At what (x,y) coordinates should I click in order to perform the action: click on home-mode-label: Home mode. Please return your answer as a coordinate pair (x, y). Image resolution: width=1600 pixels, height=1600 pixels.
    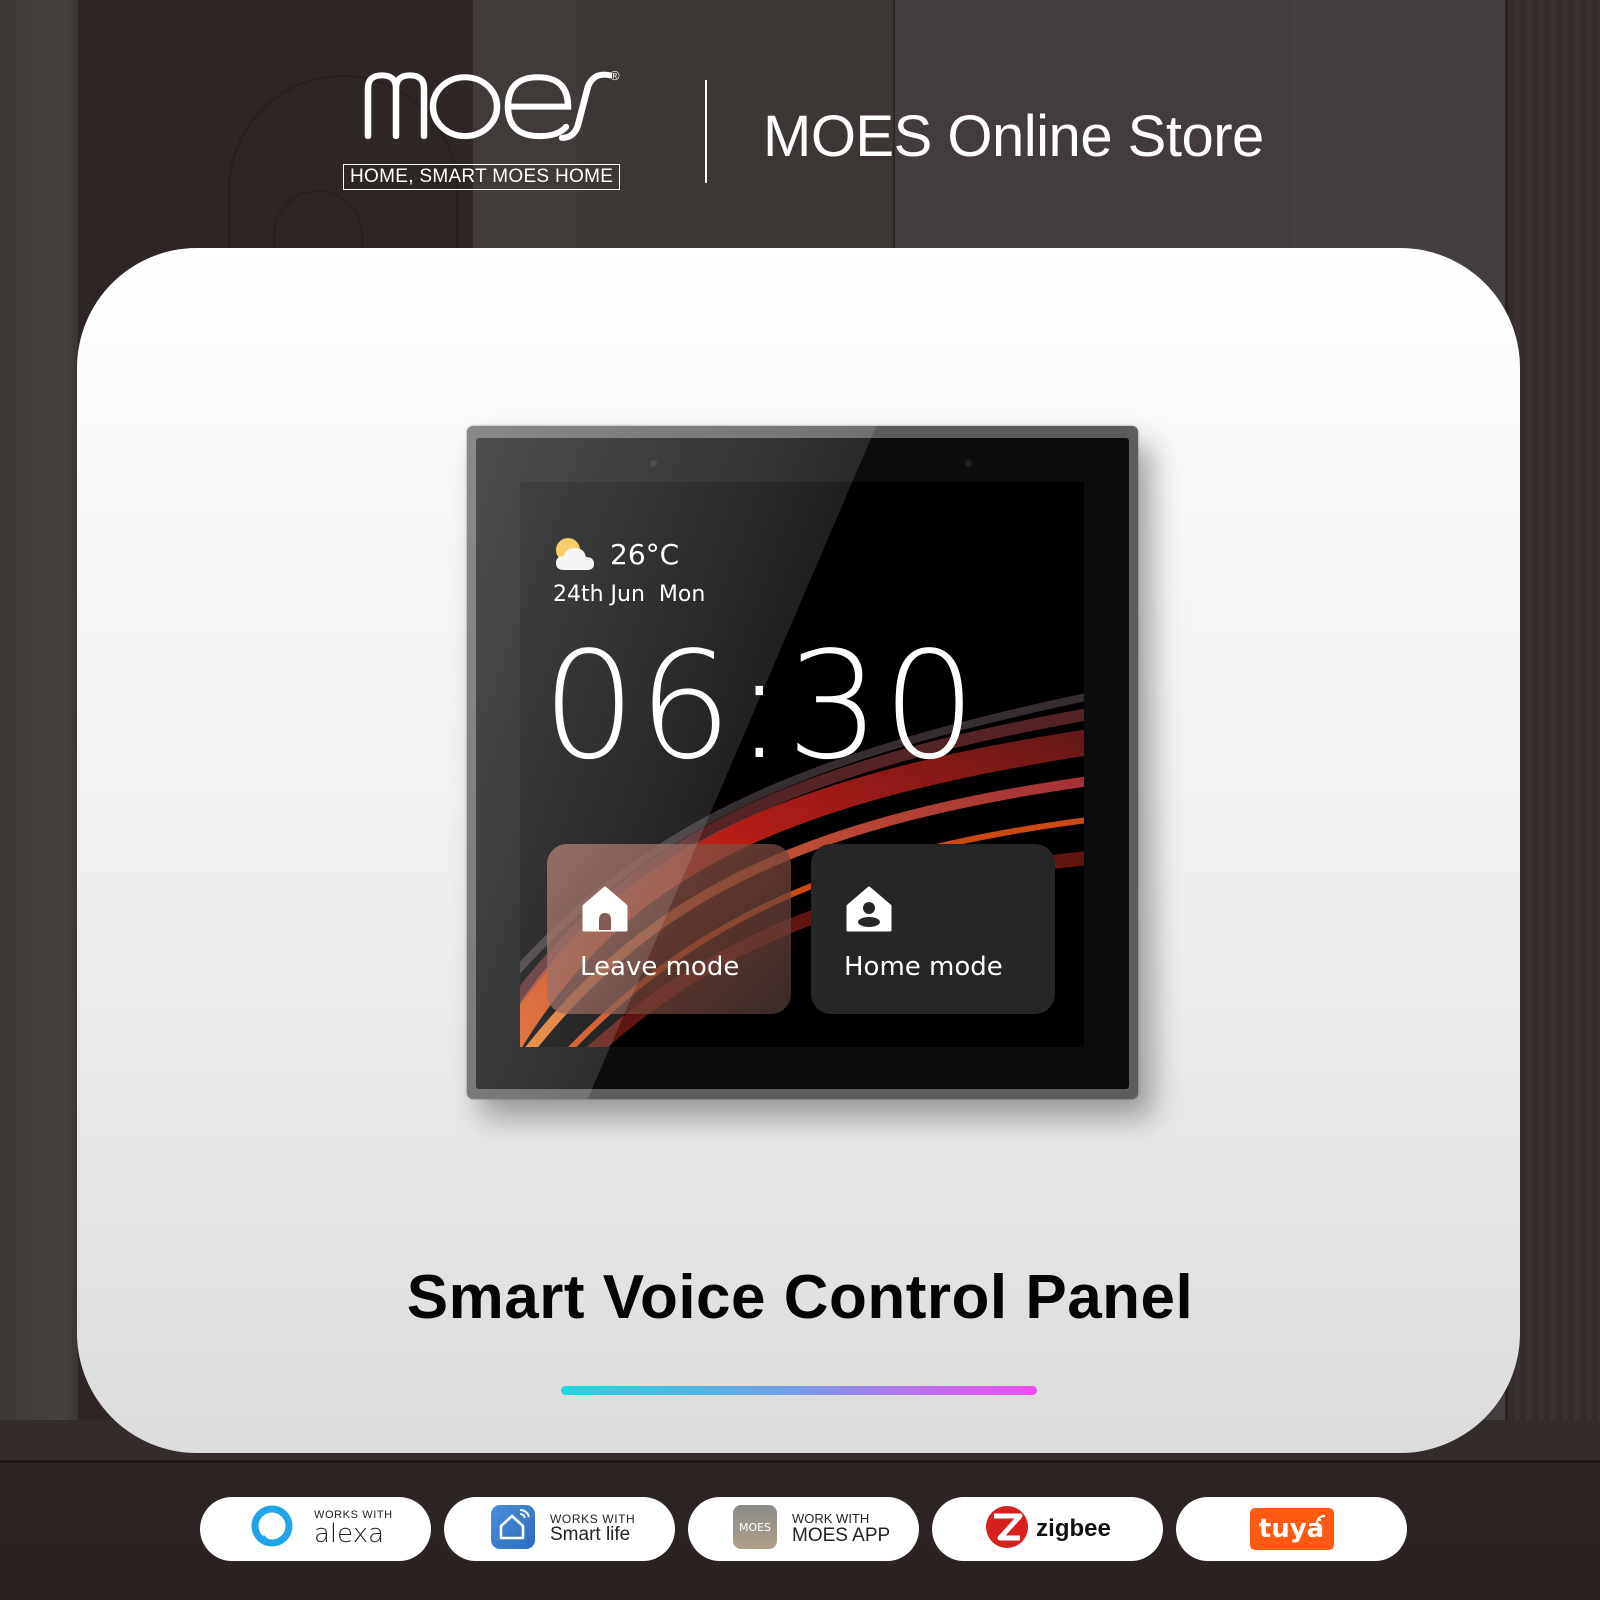
    Looking at the image, I should click on (923, 967).